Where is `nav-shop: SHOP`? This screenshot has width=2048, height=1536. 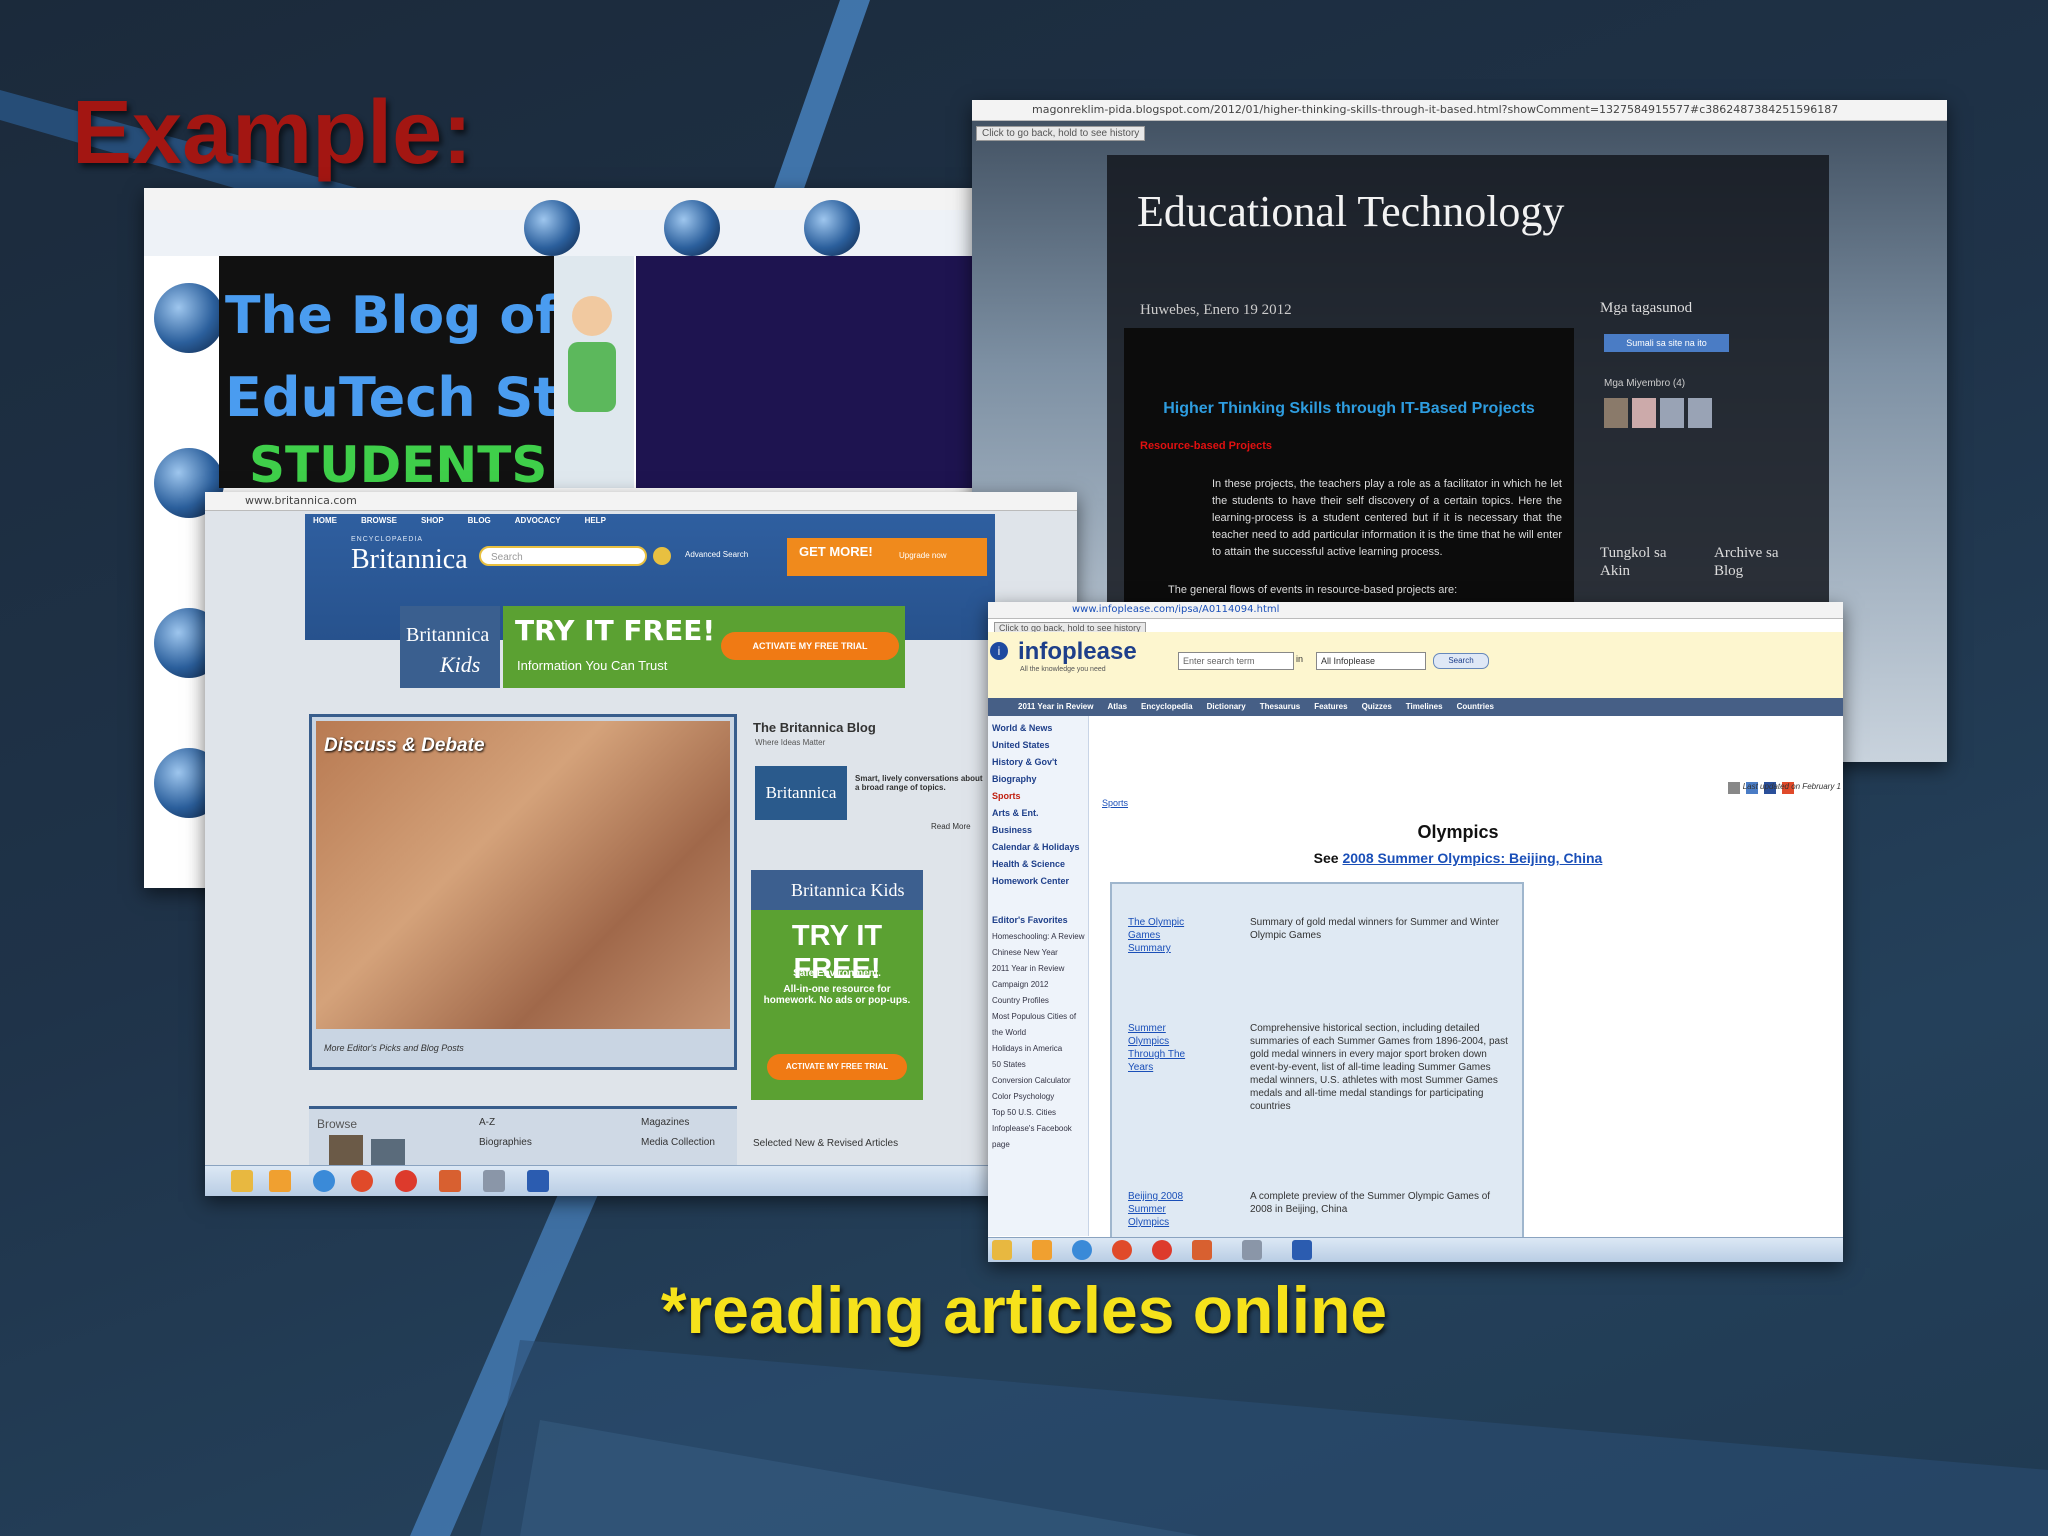
nav-shop: SHOP is located at coordinates (432, 520).